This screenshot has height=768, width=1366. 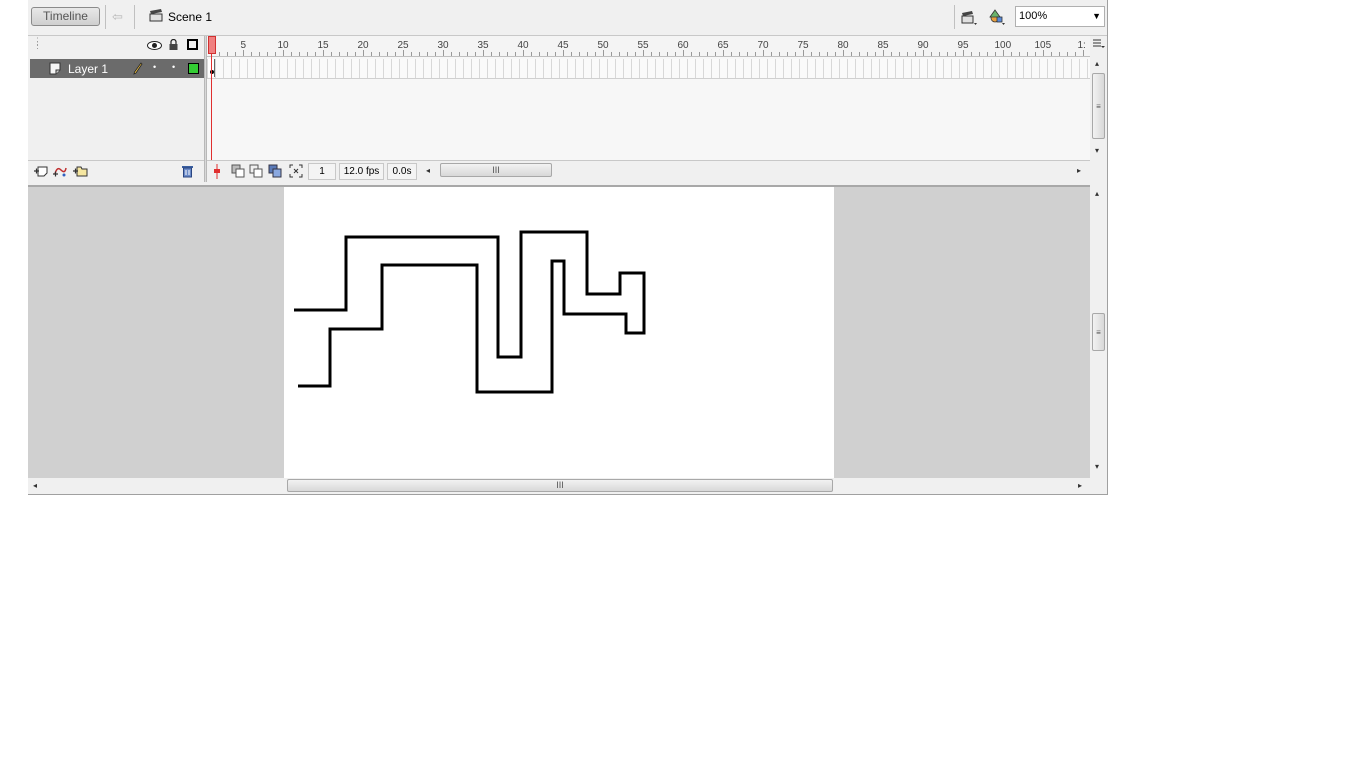 What do you see at coordinates (80, 171) in the screenshot?
I see `new-folder-icon` at bounding box center [80, 171].